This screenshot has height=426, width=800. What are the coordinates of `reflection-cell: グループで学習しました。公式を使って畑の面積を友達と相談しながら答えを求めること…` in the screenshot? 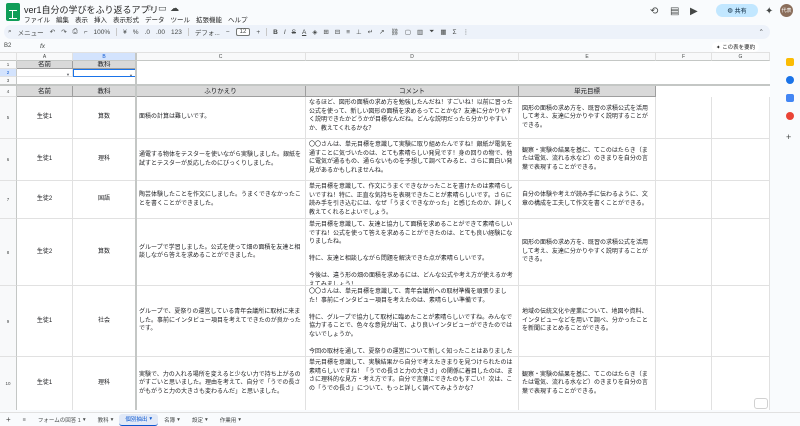 It's located at (221, 252).